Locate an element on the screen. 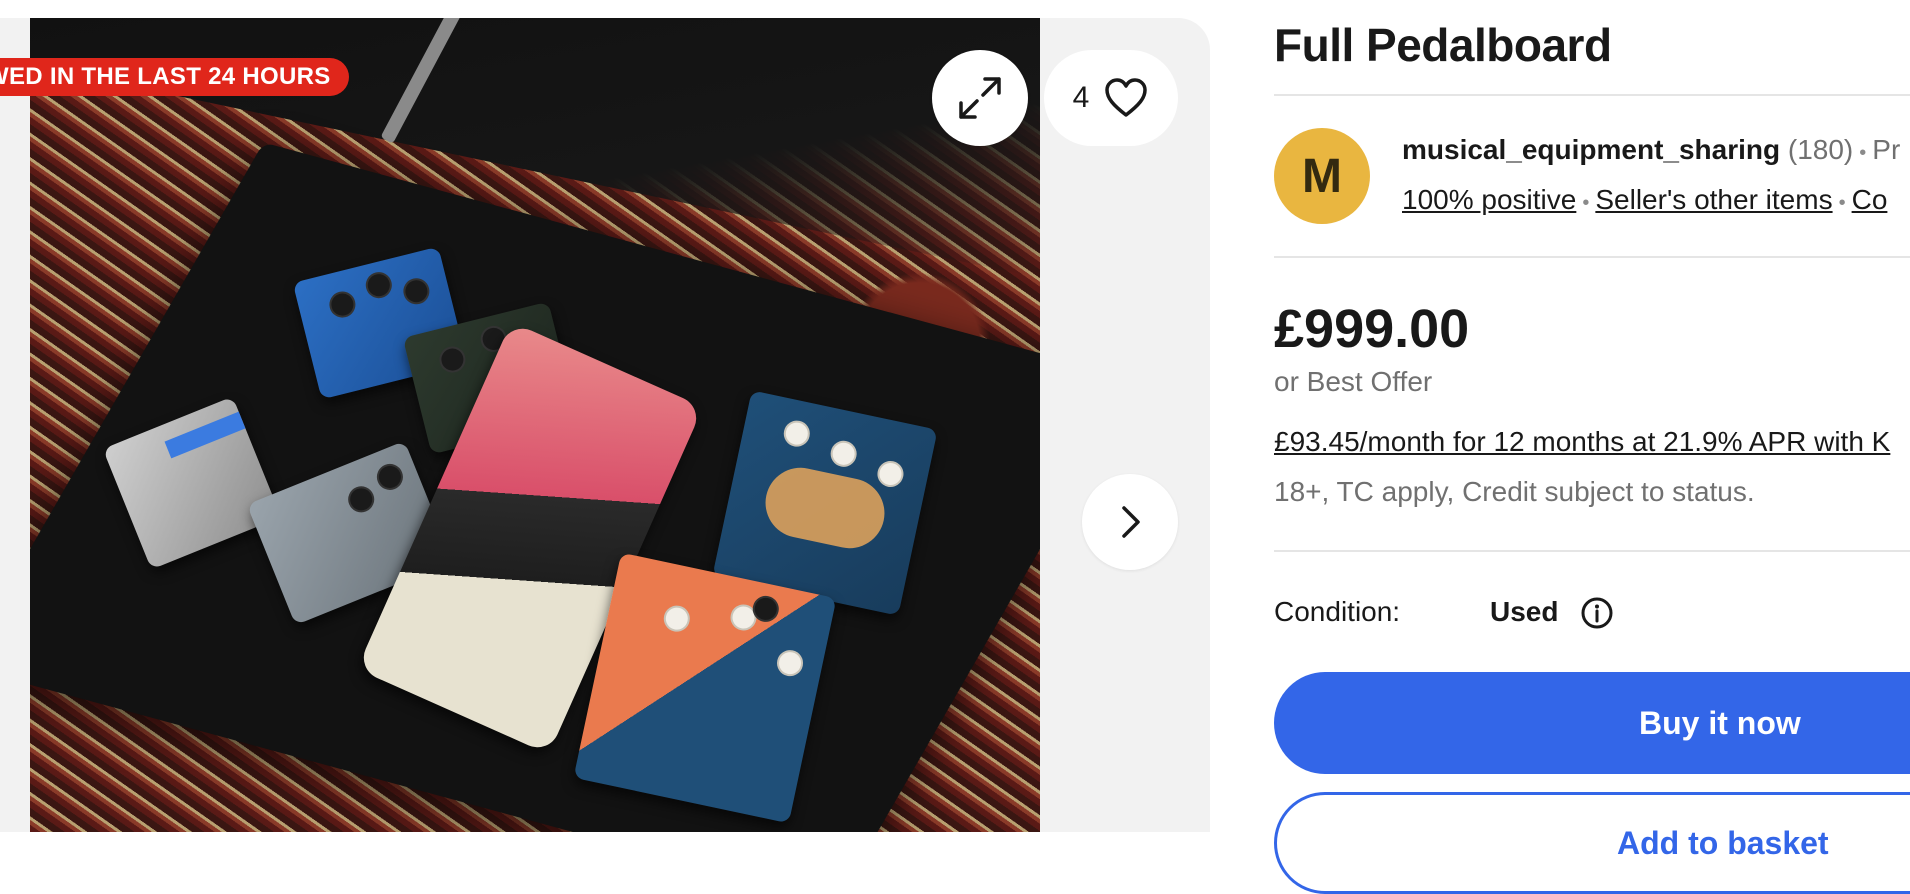 This screenshot has height=894, width=1910. best-offer-text: or Best Offer is located at coordinates (1353, 381).